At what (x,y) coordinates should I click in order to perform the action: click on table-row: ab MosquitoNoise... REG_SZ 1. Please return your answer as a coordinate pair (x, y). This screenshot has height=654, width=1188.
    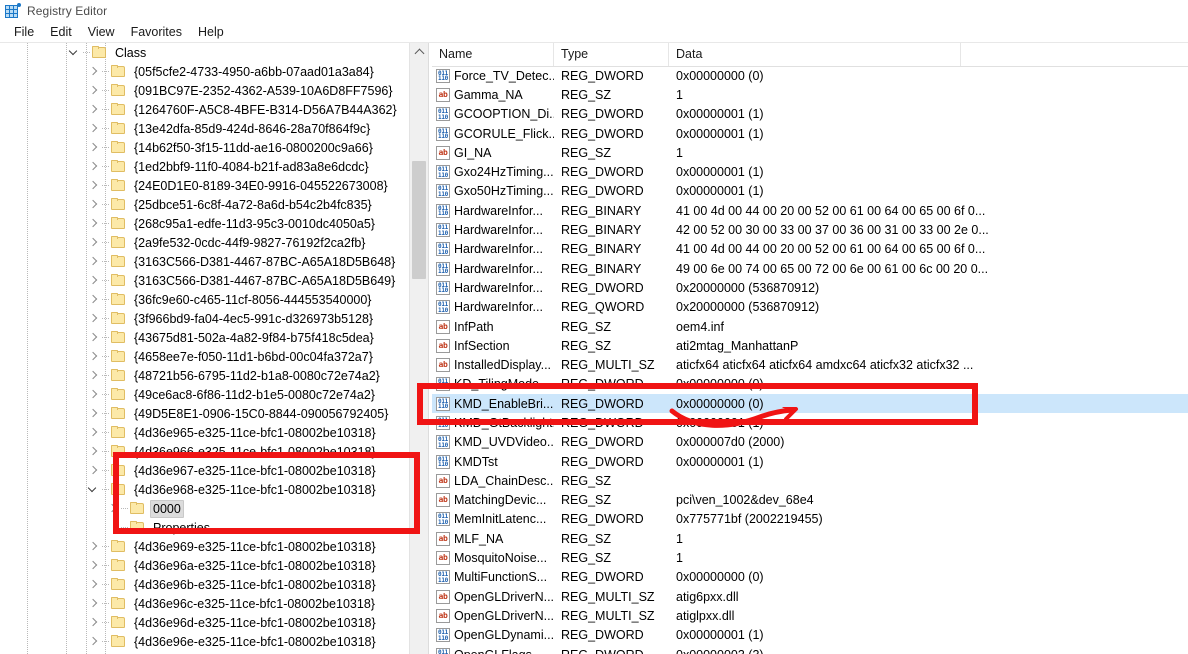
    Looking at the image, I should click on (810, 557).